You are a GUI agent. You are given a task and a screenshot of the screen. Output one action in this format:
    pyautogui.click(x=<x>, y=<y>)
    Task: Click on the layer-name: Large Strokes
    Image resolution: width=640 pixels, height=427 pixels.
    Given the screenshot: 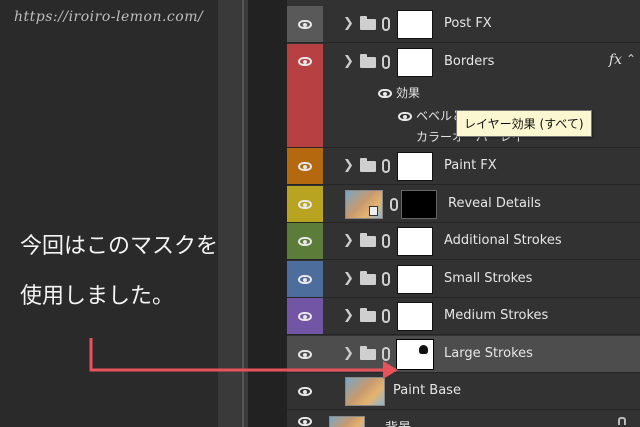 What is the action you would take?
    pyautogui.click(x=488, y=353)
    